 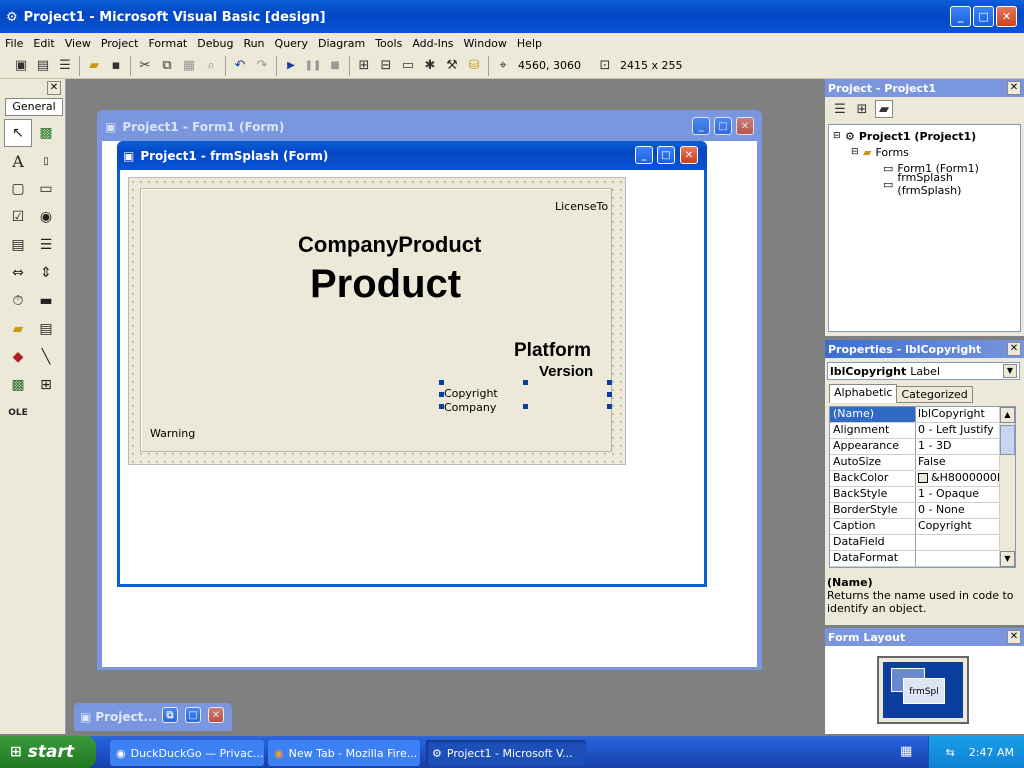 What do you see at coordinates (43, 43) in the screenshot?
I see `menu-edit: Edit` at bounding box center [43, 43].